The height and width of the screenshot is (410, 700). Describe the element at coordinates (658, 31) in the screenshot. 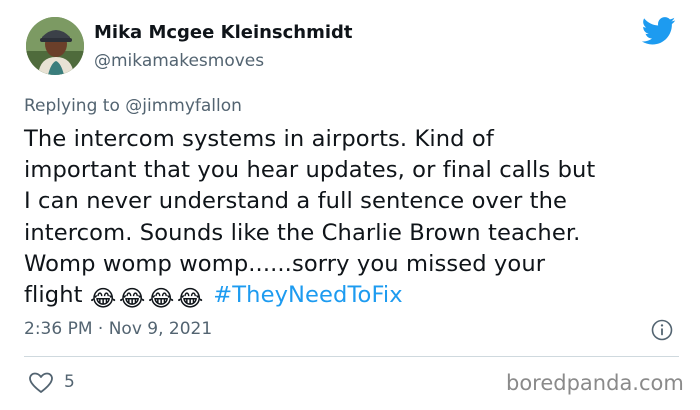

I see `twitter-bird-icon` at that location.